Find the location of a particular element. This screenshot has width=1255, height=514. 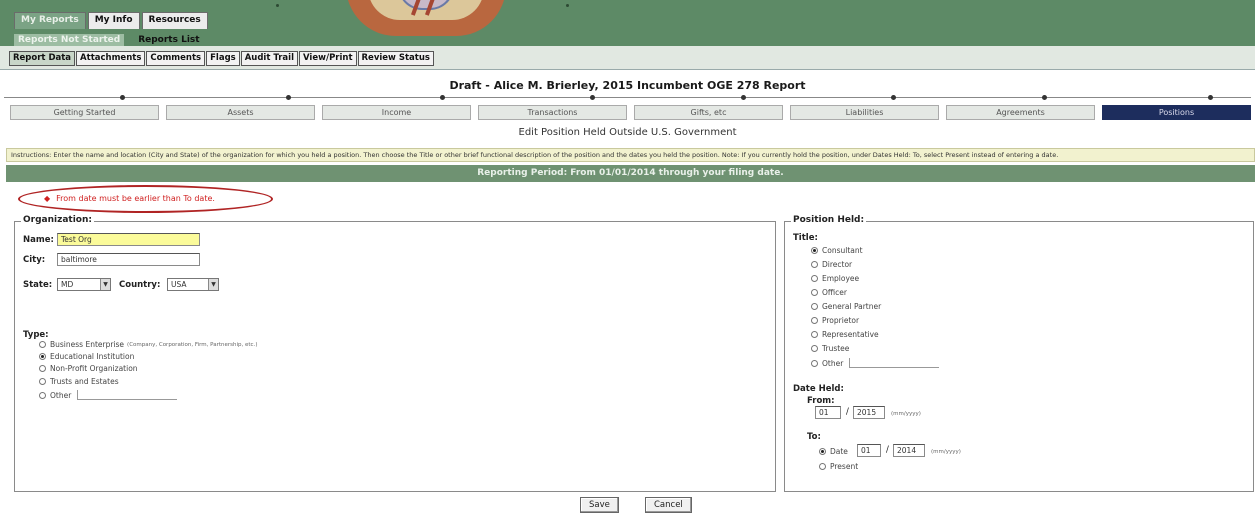

title-option-label: Other is located at coordinates (833, 363).